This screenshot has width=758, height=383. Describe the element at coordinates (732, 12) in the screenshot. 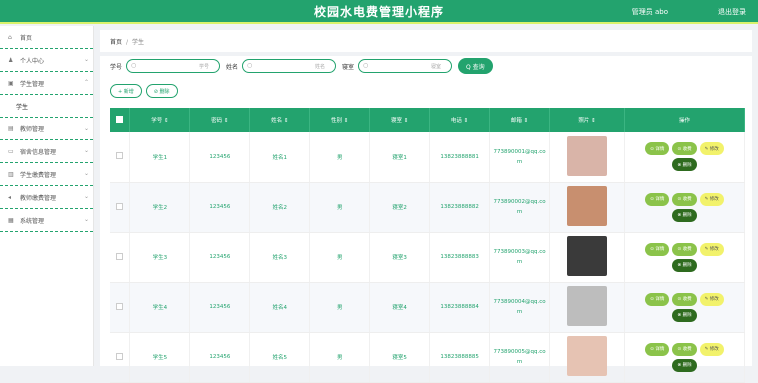

I see `logout-link: 退出登录` at that location.